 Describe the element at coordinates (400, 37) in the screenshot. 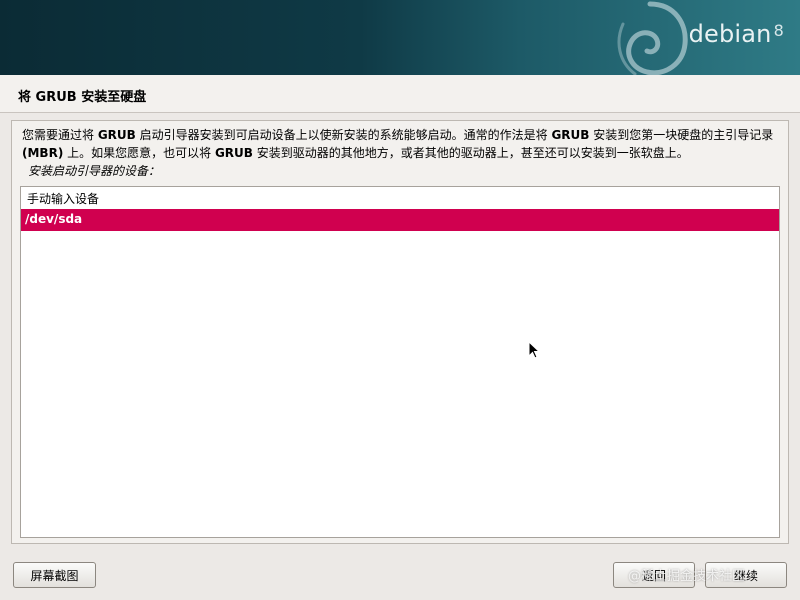

I see `header-banner: debian 8` at that location.